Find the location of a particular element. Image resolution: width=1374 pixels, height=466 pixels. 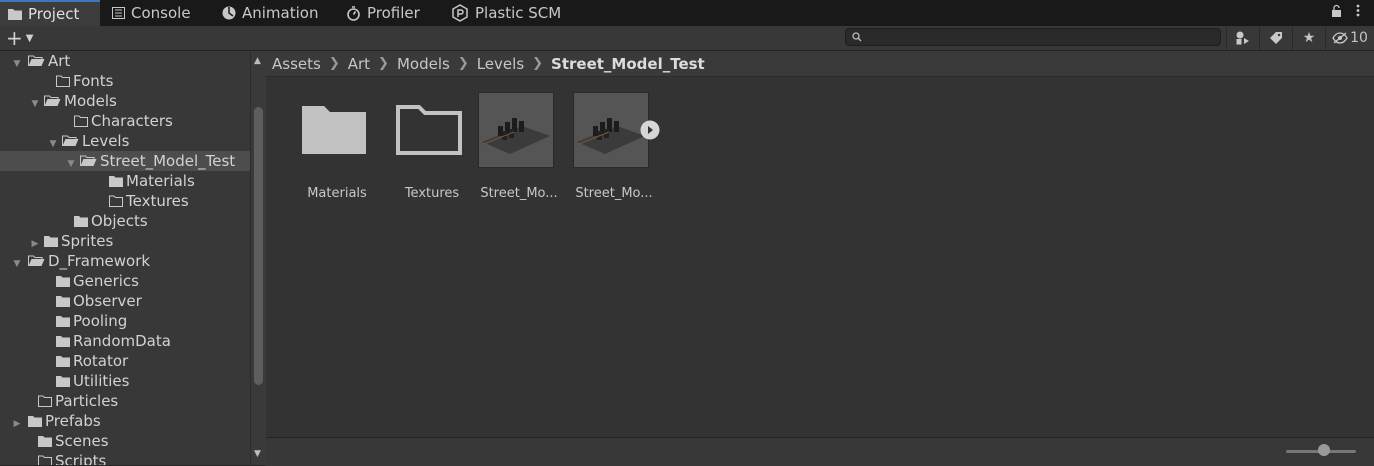

asset-label: Textures is located at coordinates (432, 193).